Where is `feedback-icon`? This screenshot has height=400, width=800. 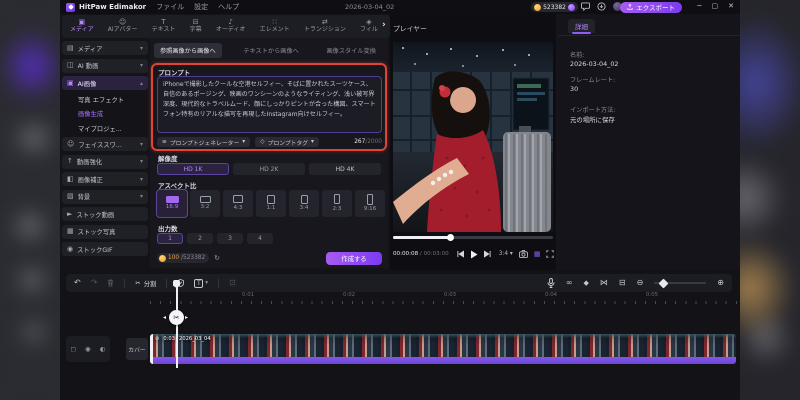 feedback-icon is located at coordinates (585, 6).